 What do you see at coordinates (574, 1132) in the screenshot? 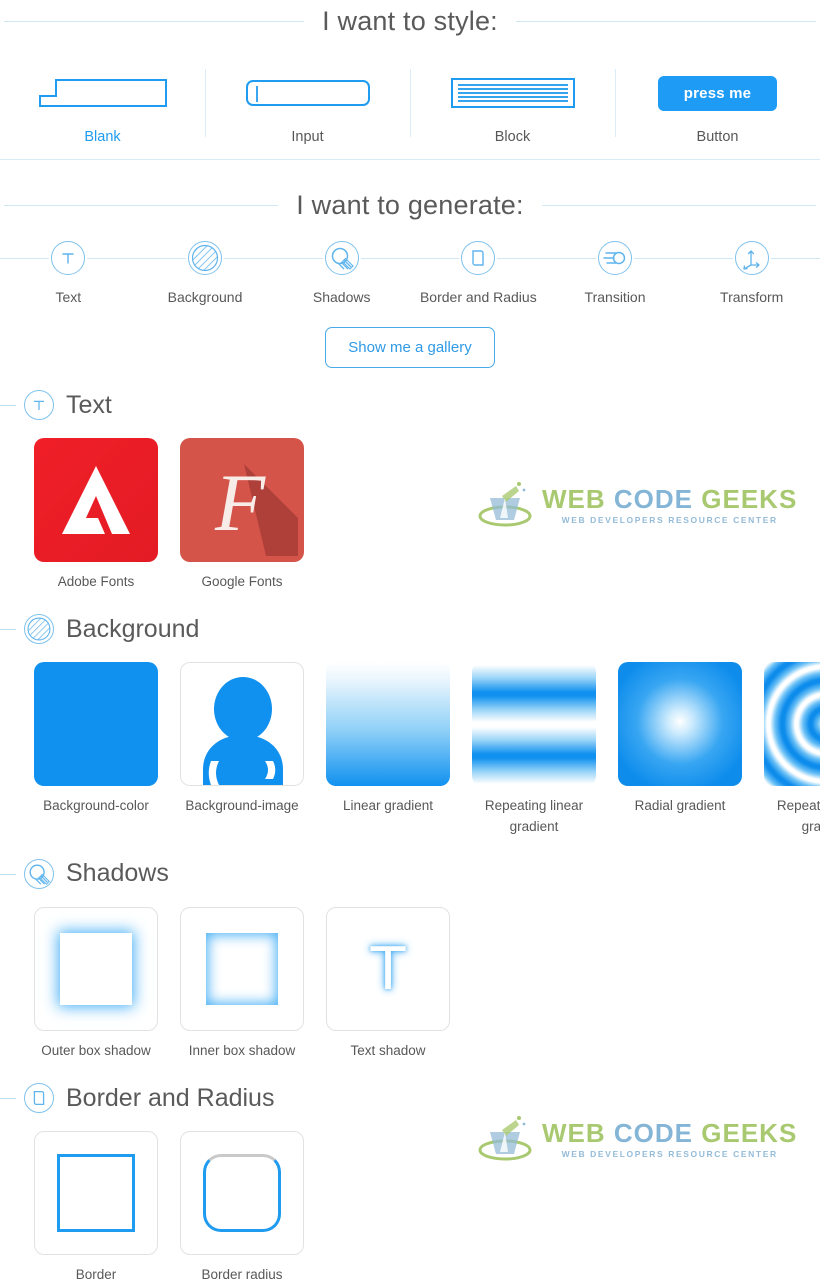
I see `watermark-word-web: WEB` at bounding box center [574, 1132].